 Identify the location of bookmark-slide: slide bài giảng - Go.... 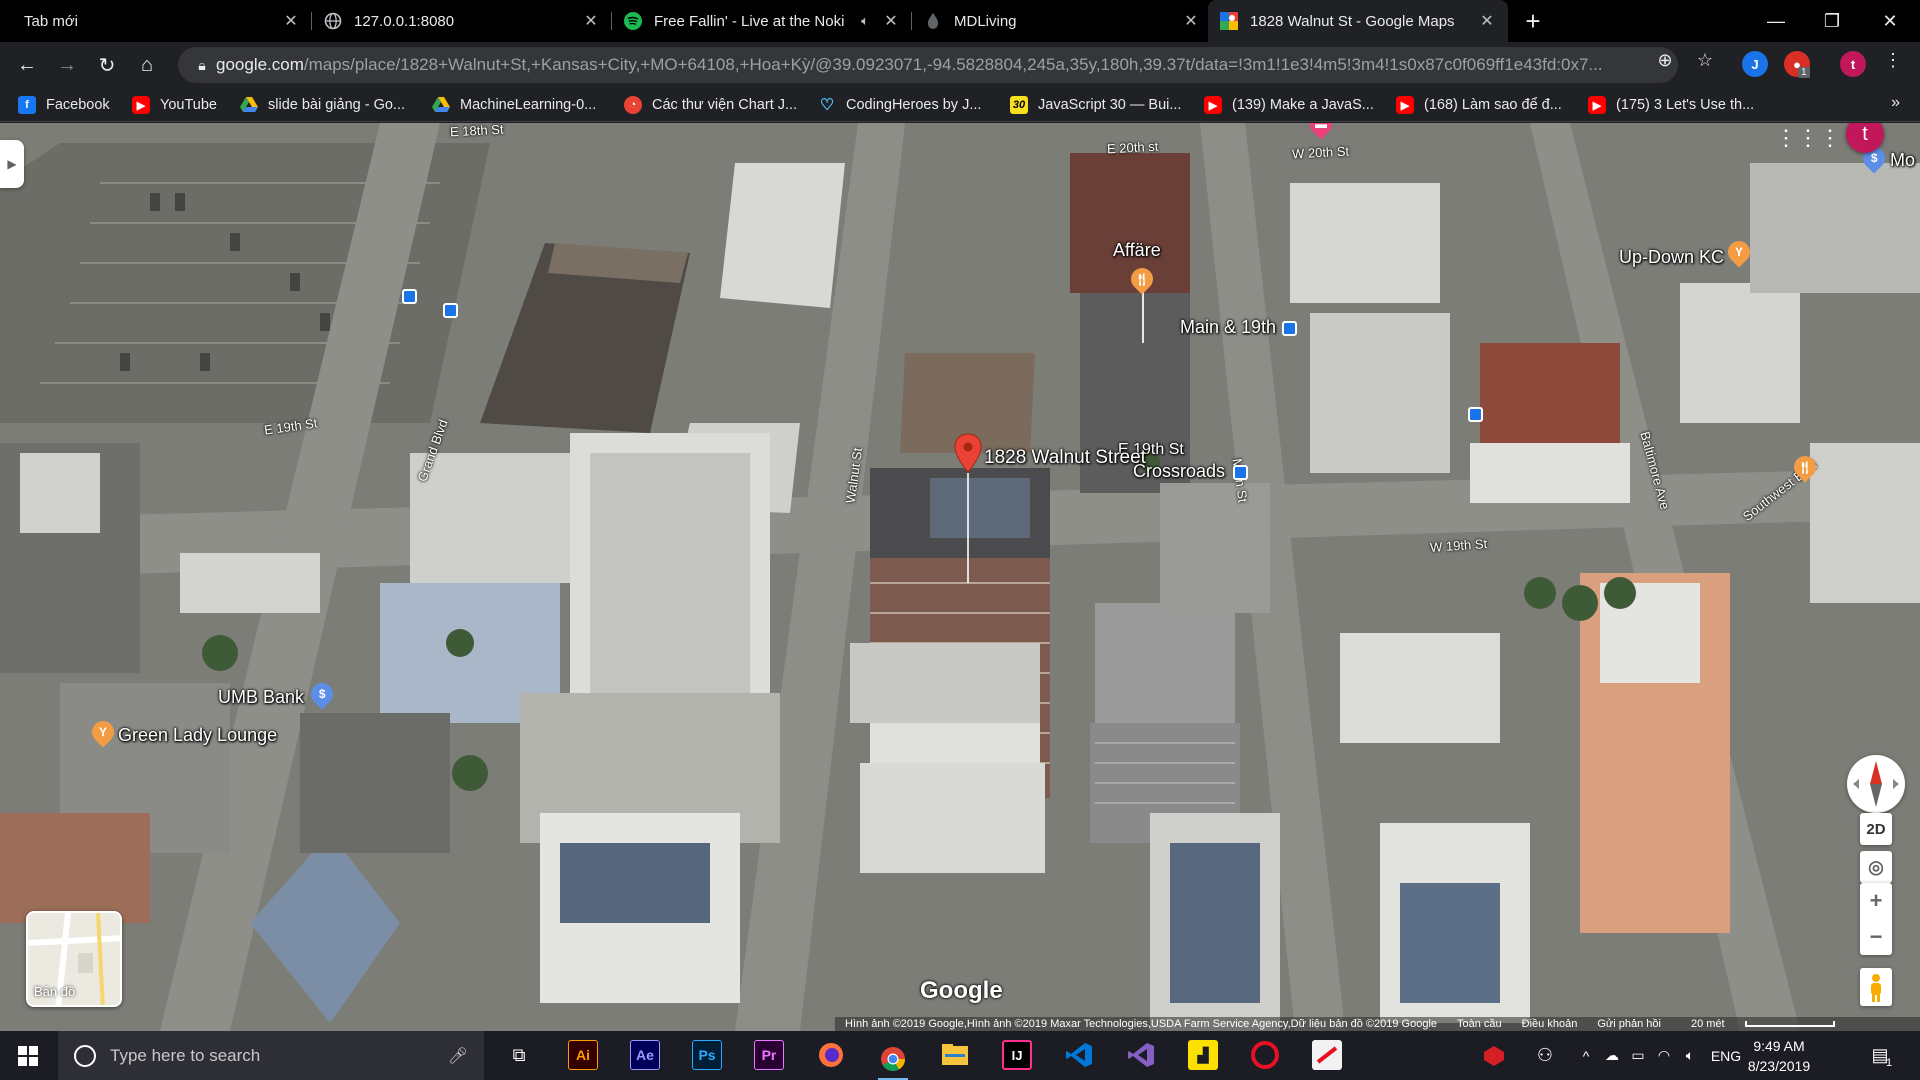
(322, 105).